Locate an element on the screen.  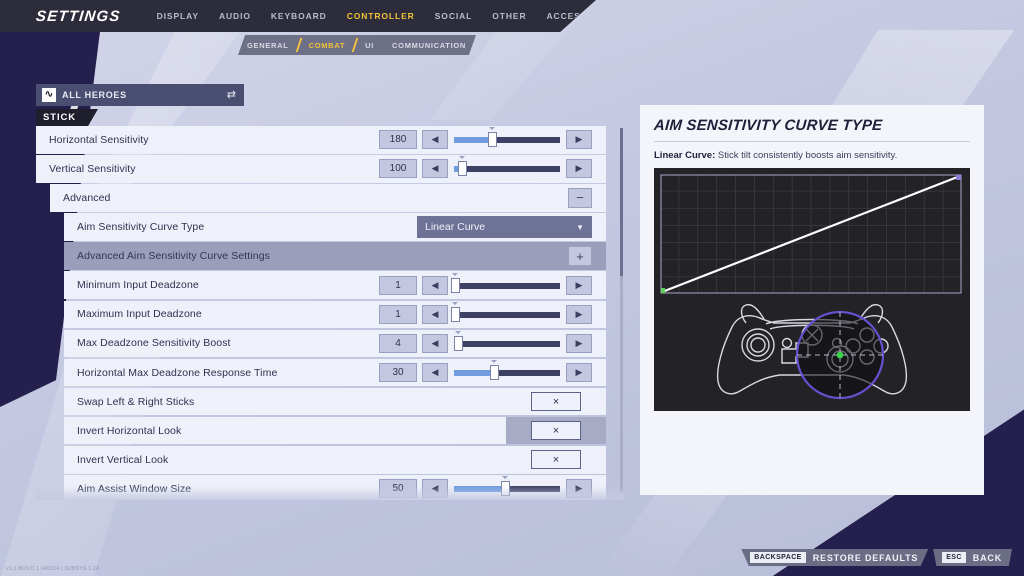
setting-label: Horizontal Sensitivity is located at coordinates (99, 139).